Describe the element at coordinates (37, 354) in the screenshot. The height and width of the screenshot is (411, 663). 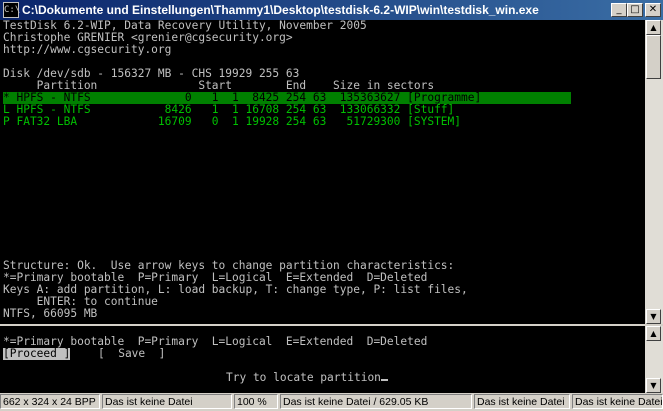
I see `proceed-button: [Proceed ]` at that location.